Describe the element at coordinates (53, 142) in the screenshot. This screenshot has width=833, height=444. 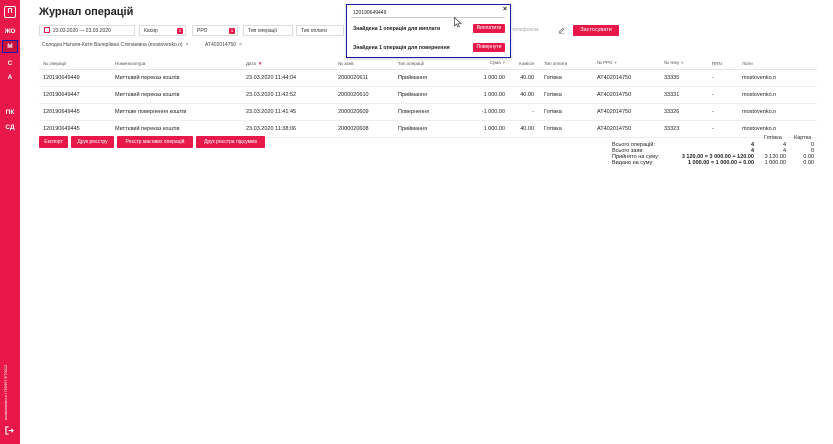
I see `export-button: Експорт` at that location.